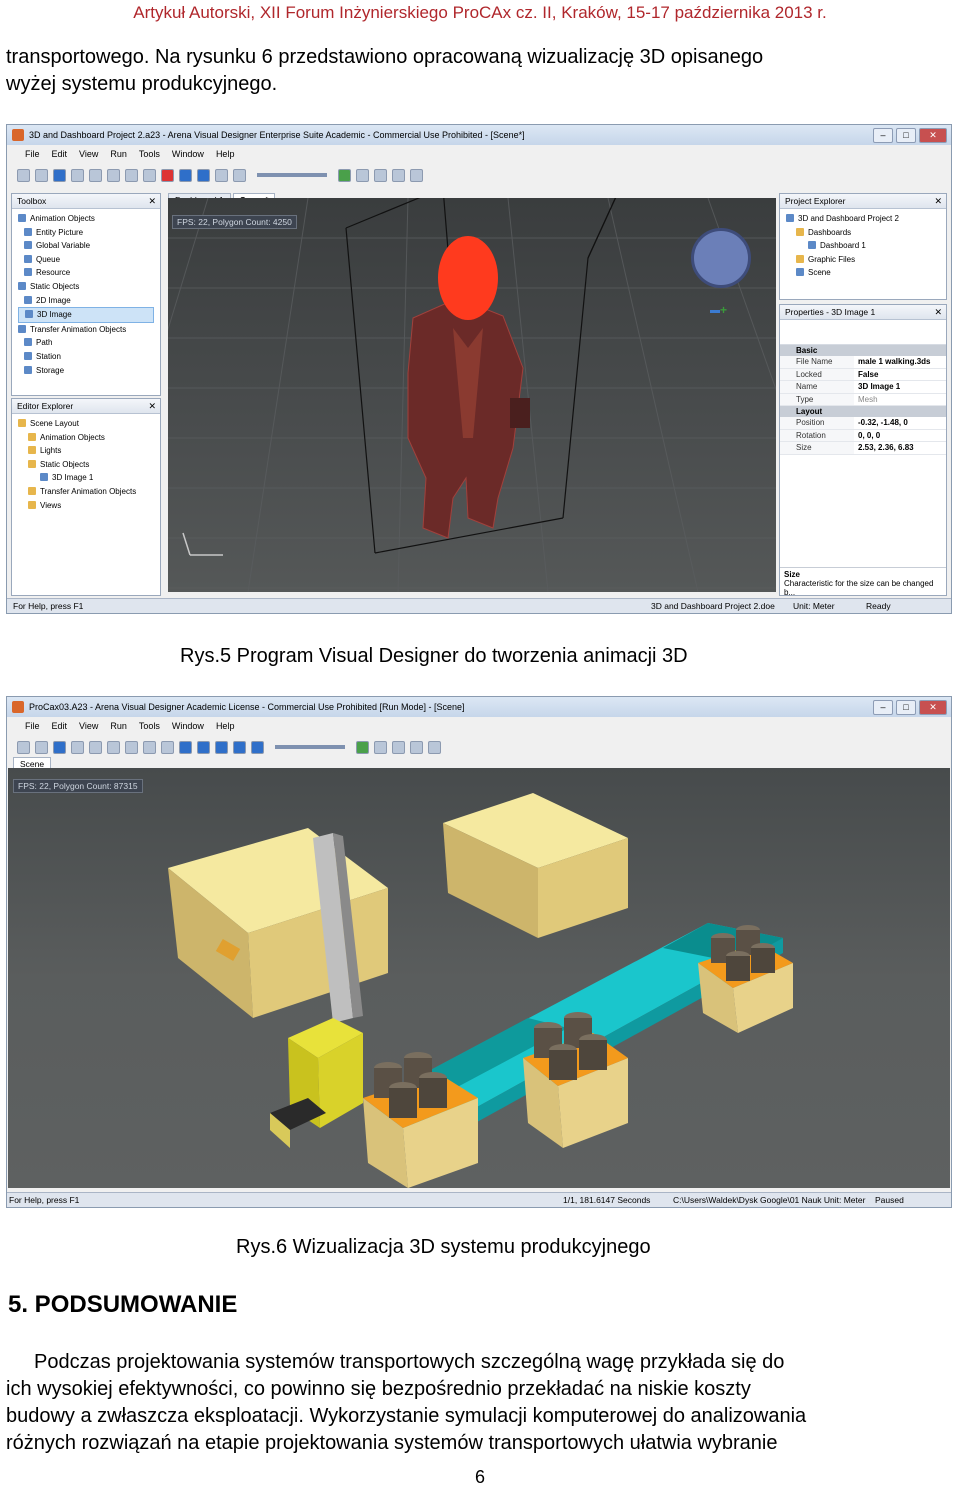 The height and width of the screenshot is (1488, 960). I want to click on tree-item: Storage, so click(89, 371).